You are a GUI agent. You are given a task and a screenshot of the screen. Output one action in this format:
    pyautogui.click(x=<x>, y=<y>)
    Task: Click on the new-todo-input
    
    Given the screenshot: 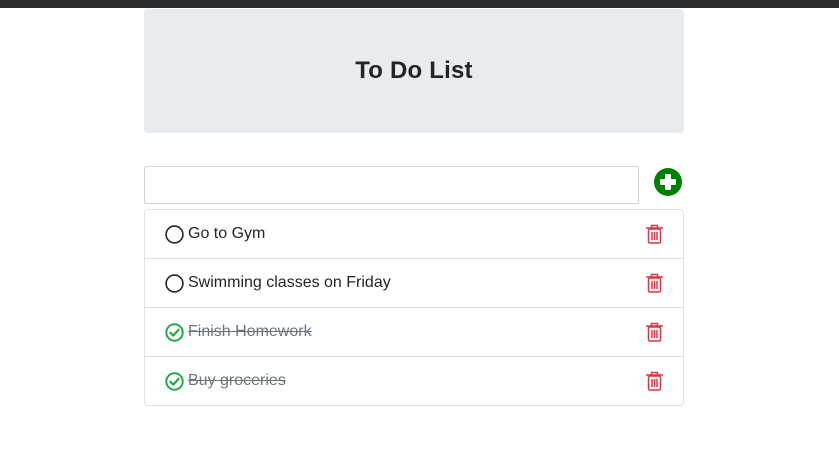 What is the action you would take?
    pyautogui.click(x=391, y=185)
    